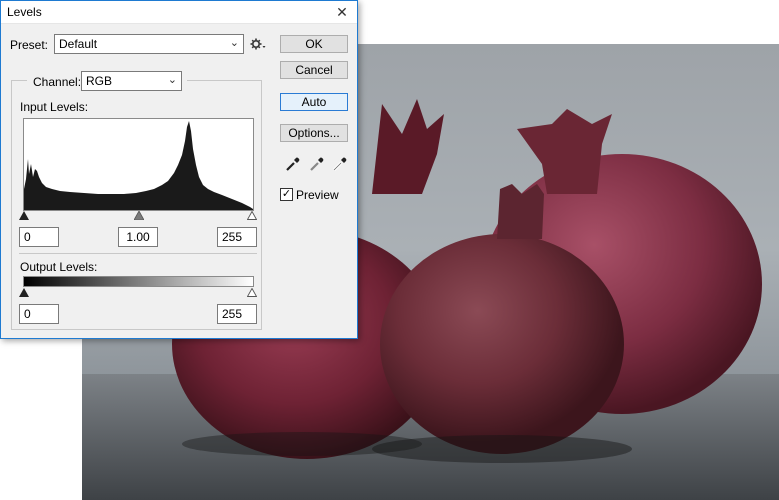 The width and height of the screenshot is (779, 500). What do you see at coordinates (179, 12) in the screenshot?
I see `title-bar: Levels ✕` at bounding box center [179, 12].